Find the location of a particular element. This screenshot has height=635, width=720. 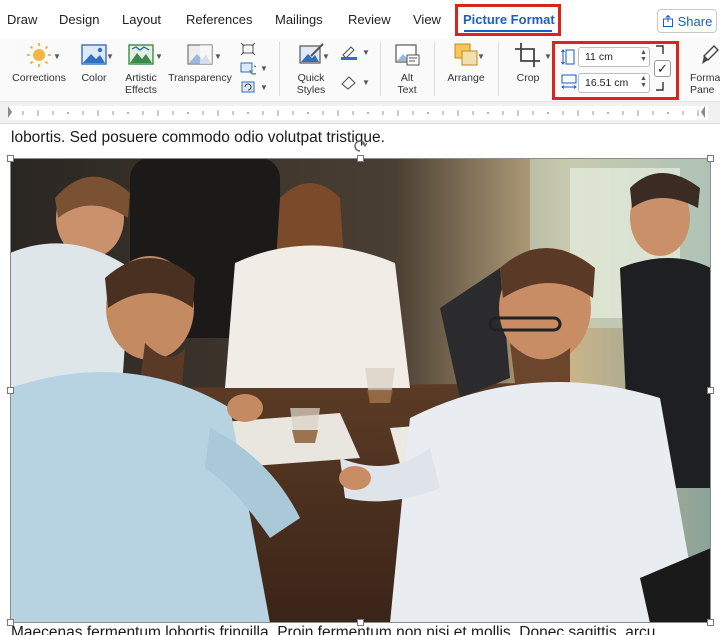

alt-text-label-2: Text is located at coordinates (407, 90).